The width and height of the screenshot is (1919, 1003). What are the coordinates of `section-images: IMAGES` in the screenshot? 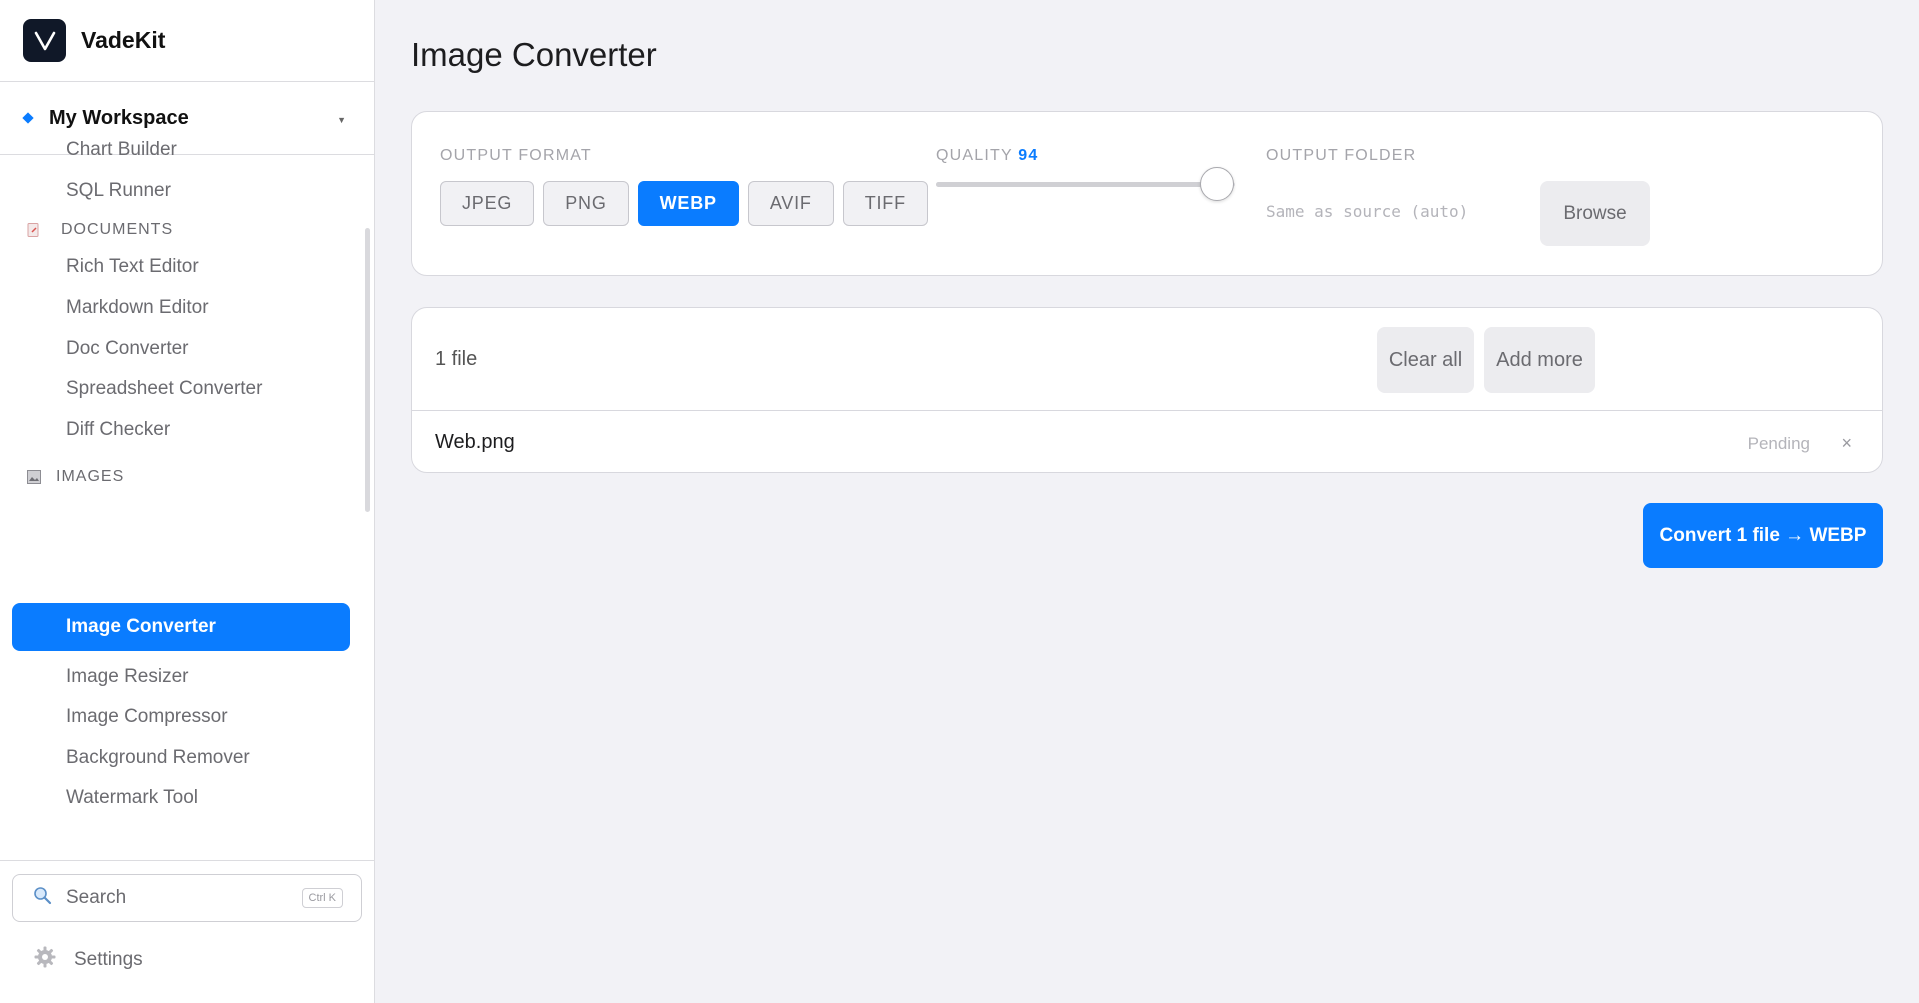 It's located at (75, 477).